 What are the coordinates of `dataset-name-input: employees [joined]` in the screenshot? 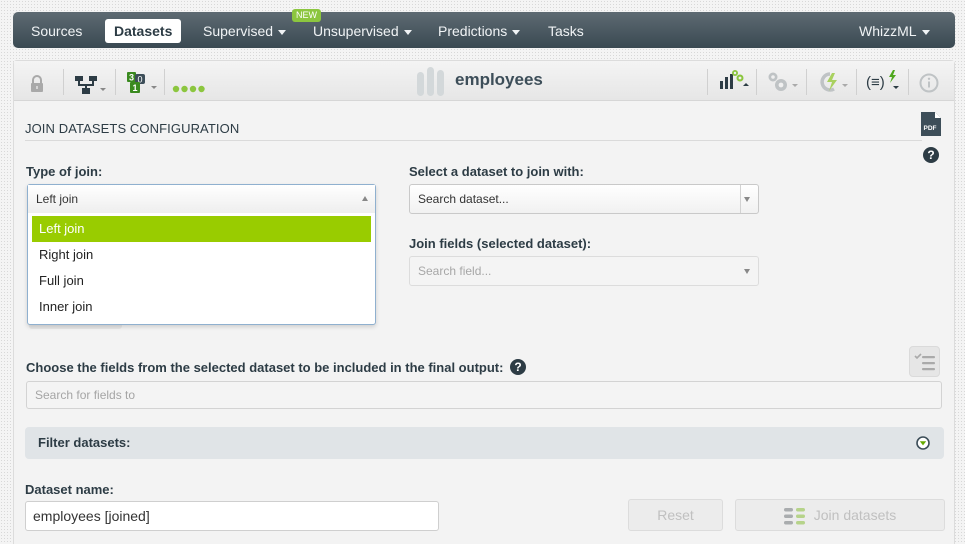 It's located at (232, 516).